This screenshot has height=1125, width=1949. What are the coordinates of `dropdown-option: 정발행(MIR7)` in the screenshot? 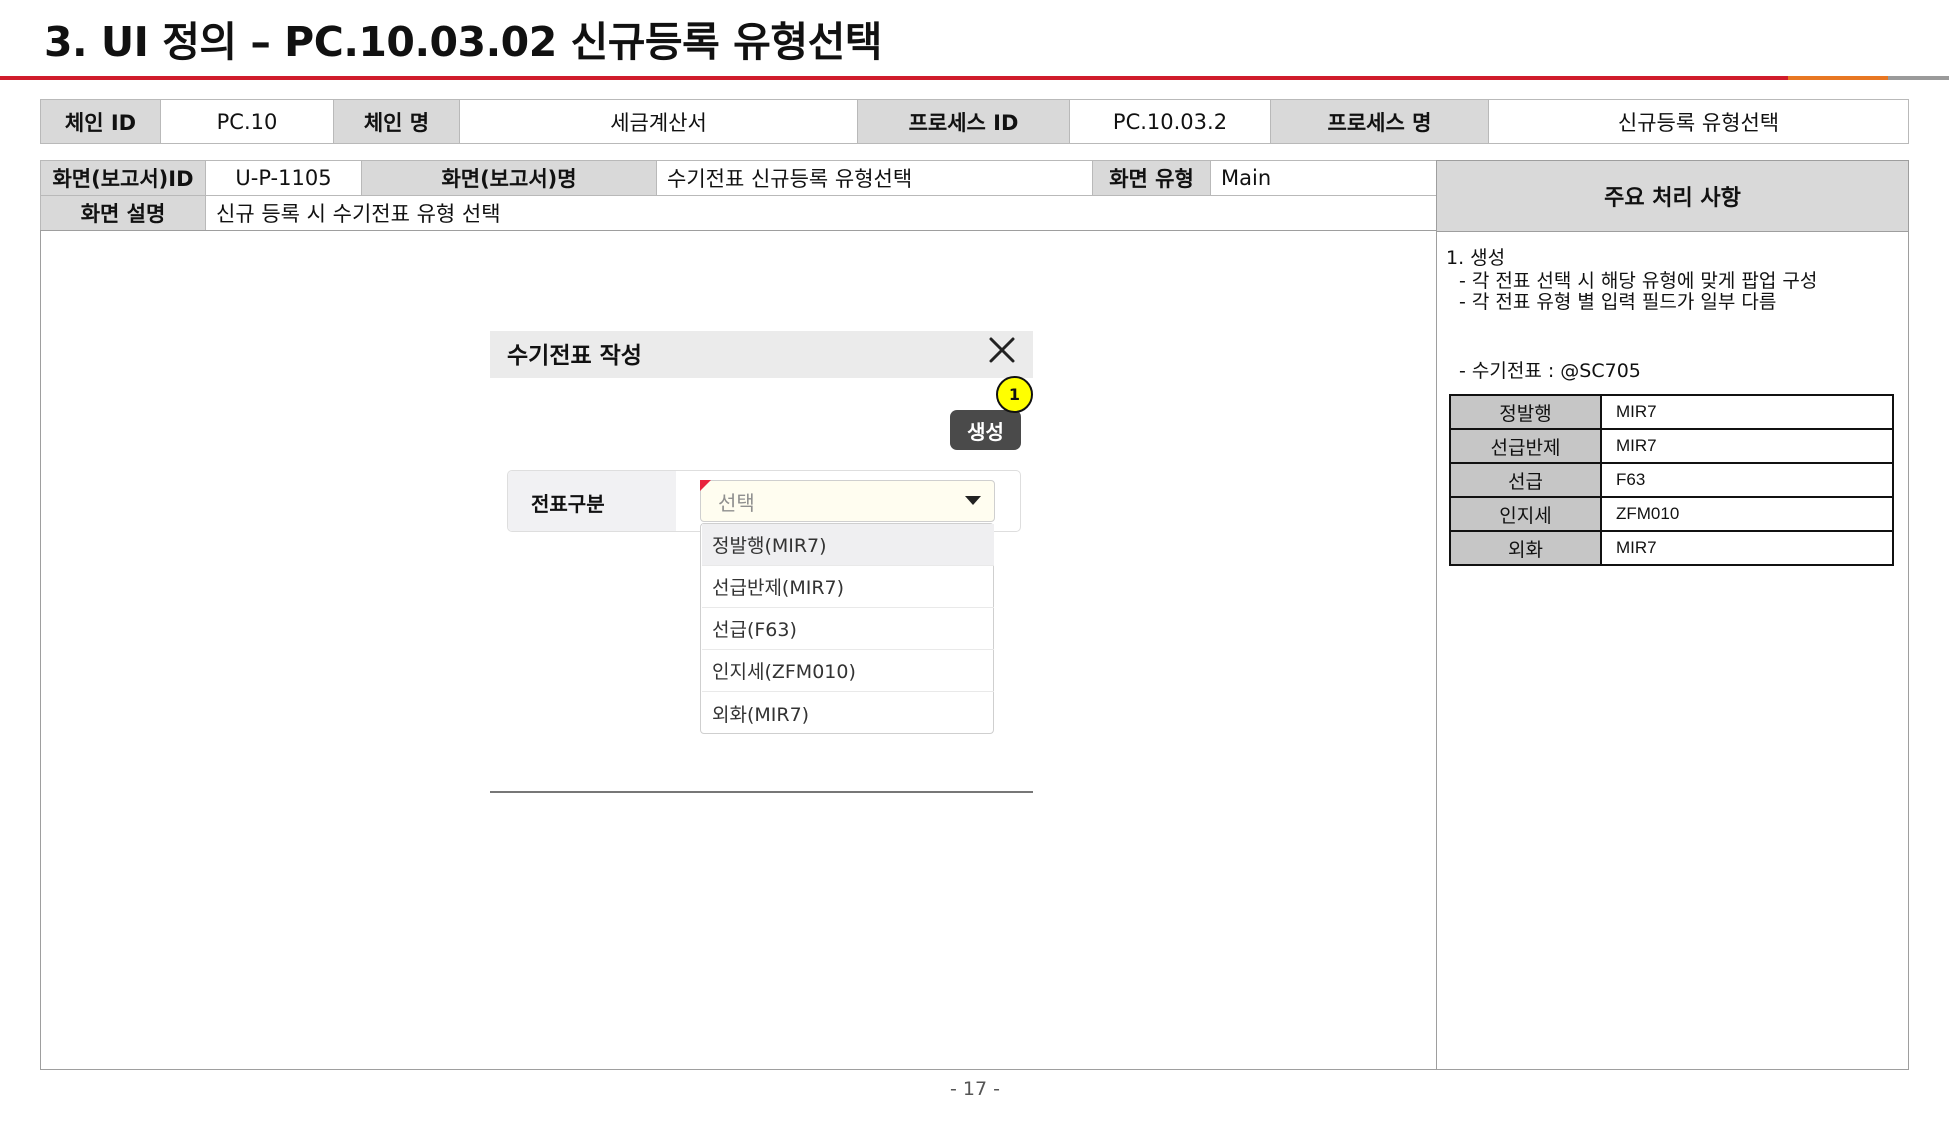 It's located at (848, 545).